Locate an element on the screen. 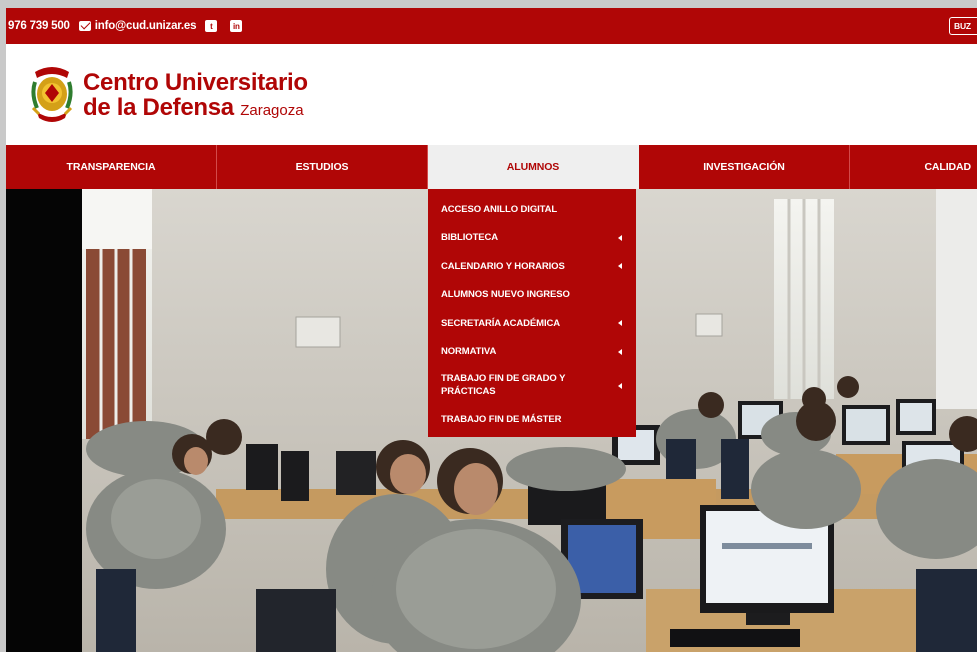 The image size is (977, 652). nav-investigacion: INVESTIGACIÓN is located at coordinates (744, 167).